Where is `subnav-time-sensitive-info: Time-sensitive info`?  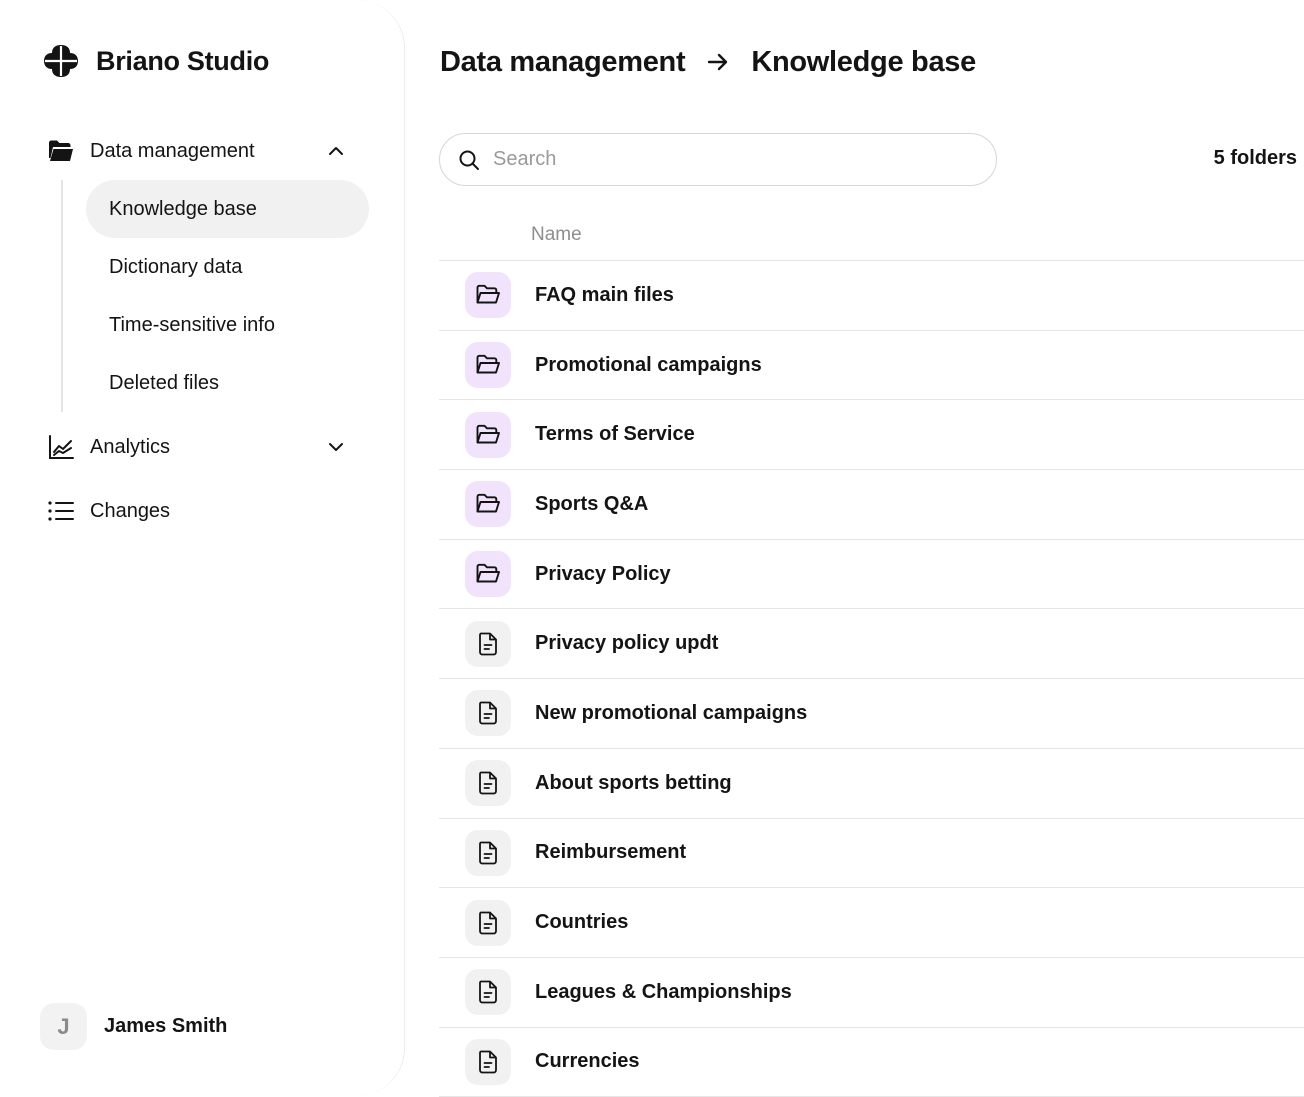 subnav-time-sensitive-info: Time-sensitive info is located at coordinates (227, 325).